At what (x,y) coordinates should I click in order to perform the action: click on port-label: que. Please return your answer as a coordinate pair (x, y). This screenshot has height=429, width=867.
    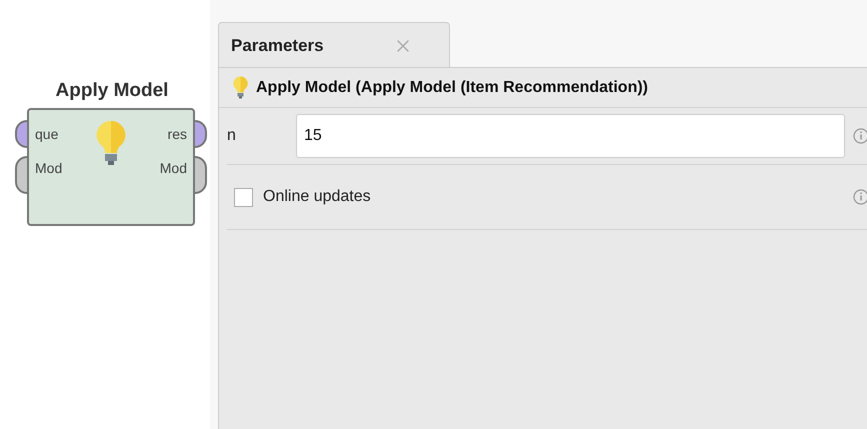
    Looking at the image, I should click on (46, 134).